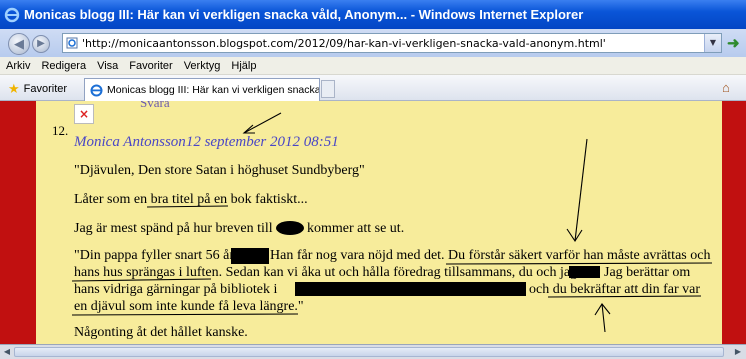 Image resolution: width=746 pixels, height=359 pixels. What do you see at coordinates (150, 66) in the screenshot?
I see `menu-item-favoriter: Favoriter` at bounding box center [150, 66].